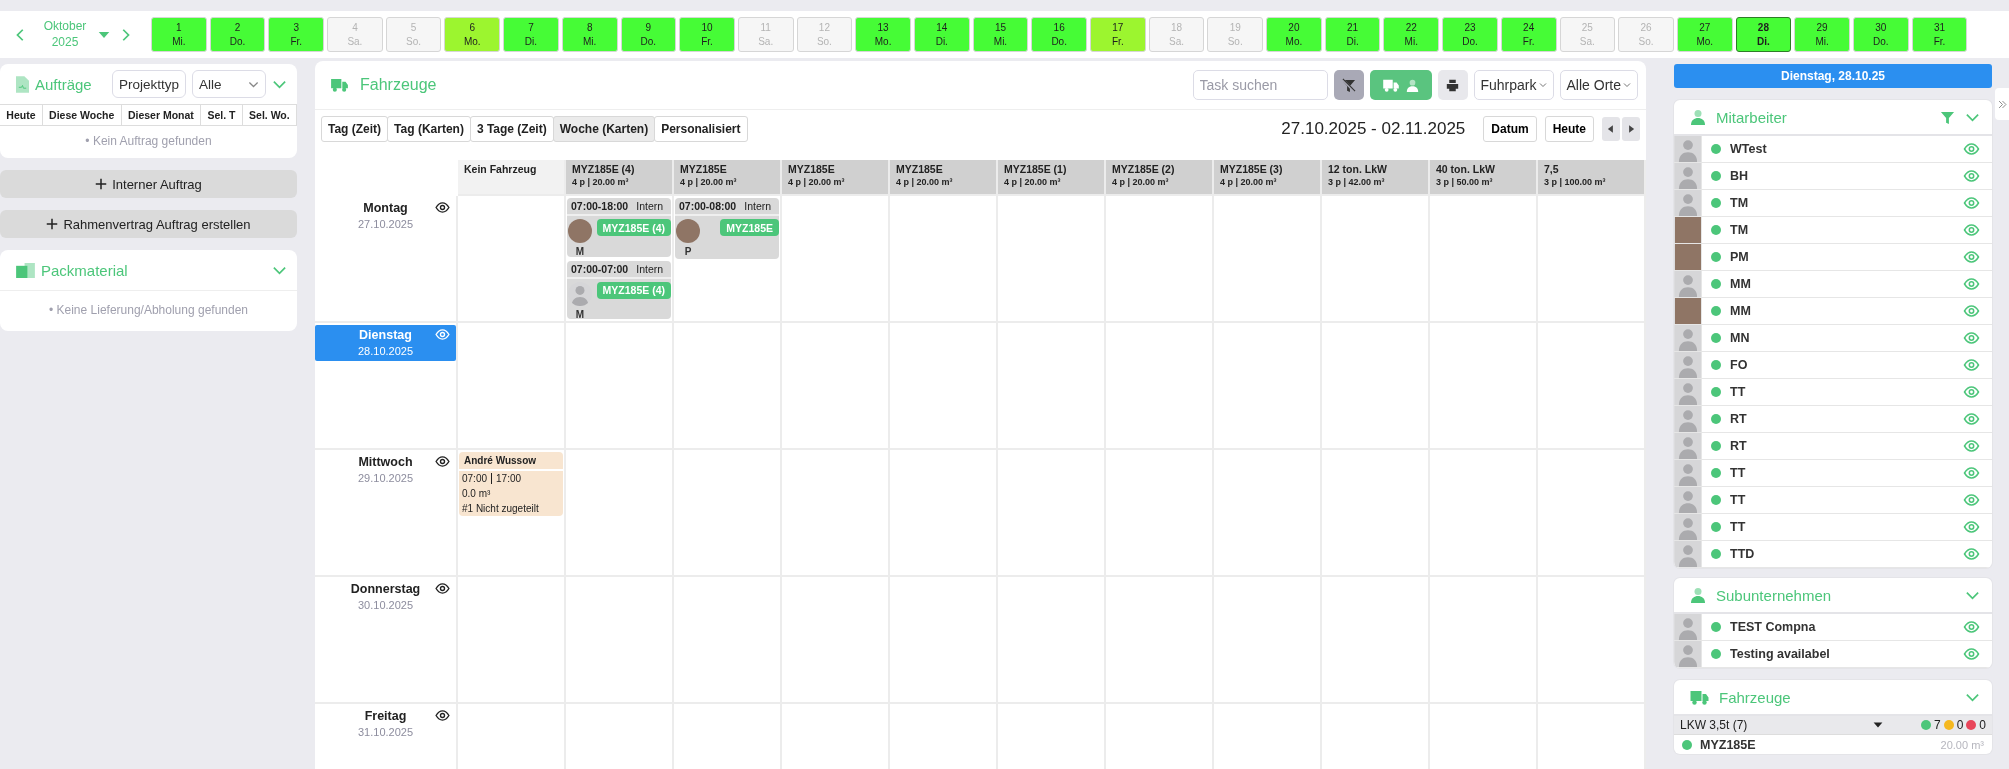  I want to click on day-cell: 2 Do., so click(237, 34).